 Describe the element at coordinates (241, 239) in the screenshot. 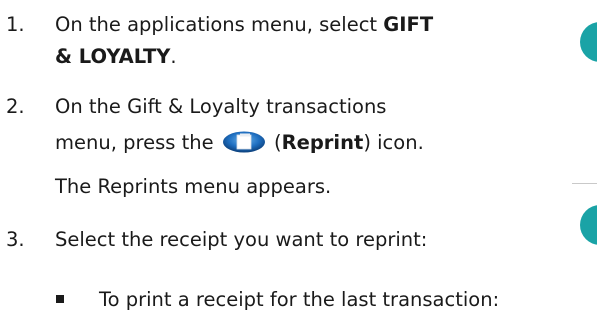

I see `step-3-line-1: Select the receipt you want to reprint:` at that location.